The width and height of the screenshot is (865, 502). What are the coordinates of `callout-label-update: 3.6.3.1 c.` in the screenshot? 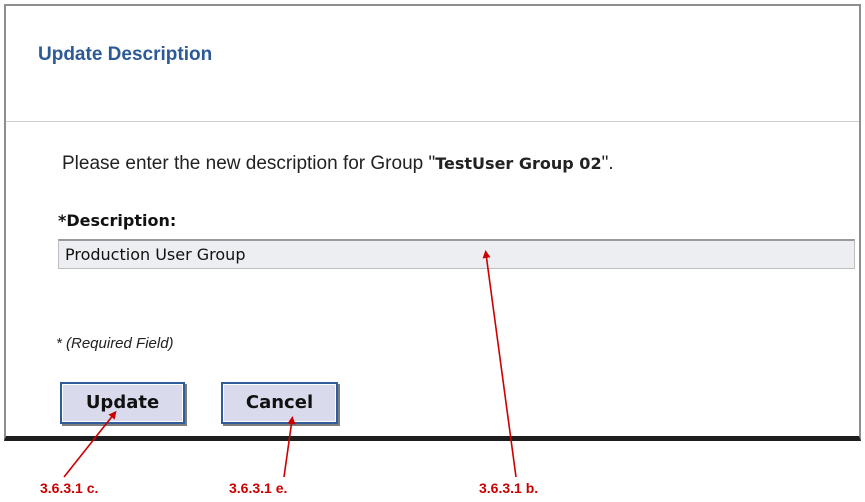 It's located at (69, 488).